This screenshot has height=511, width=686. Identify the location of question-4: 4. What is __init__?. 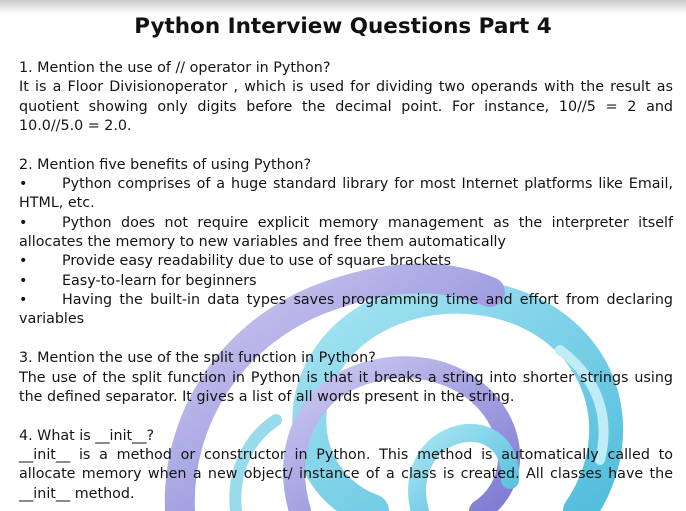
(87, 435).